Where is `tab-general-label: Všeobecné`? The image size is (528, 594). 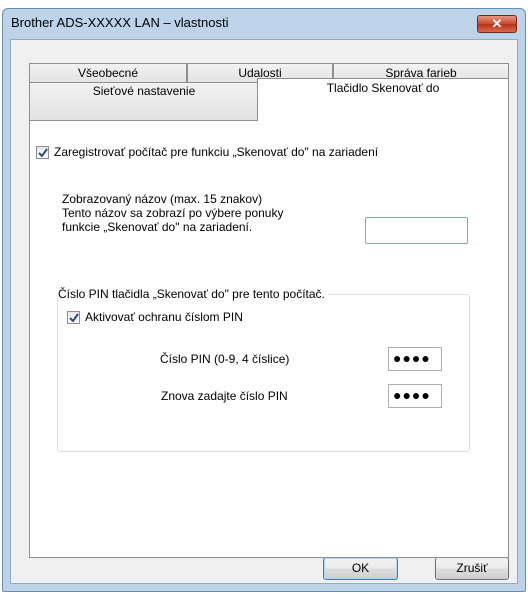
tab-general-label: Všeobecné is located at coordinates (108, 73).